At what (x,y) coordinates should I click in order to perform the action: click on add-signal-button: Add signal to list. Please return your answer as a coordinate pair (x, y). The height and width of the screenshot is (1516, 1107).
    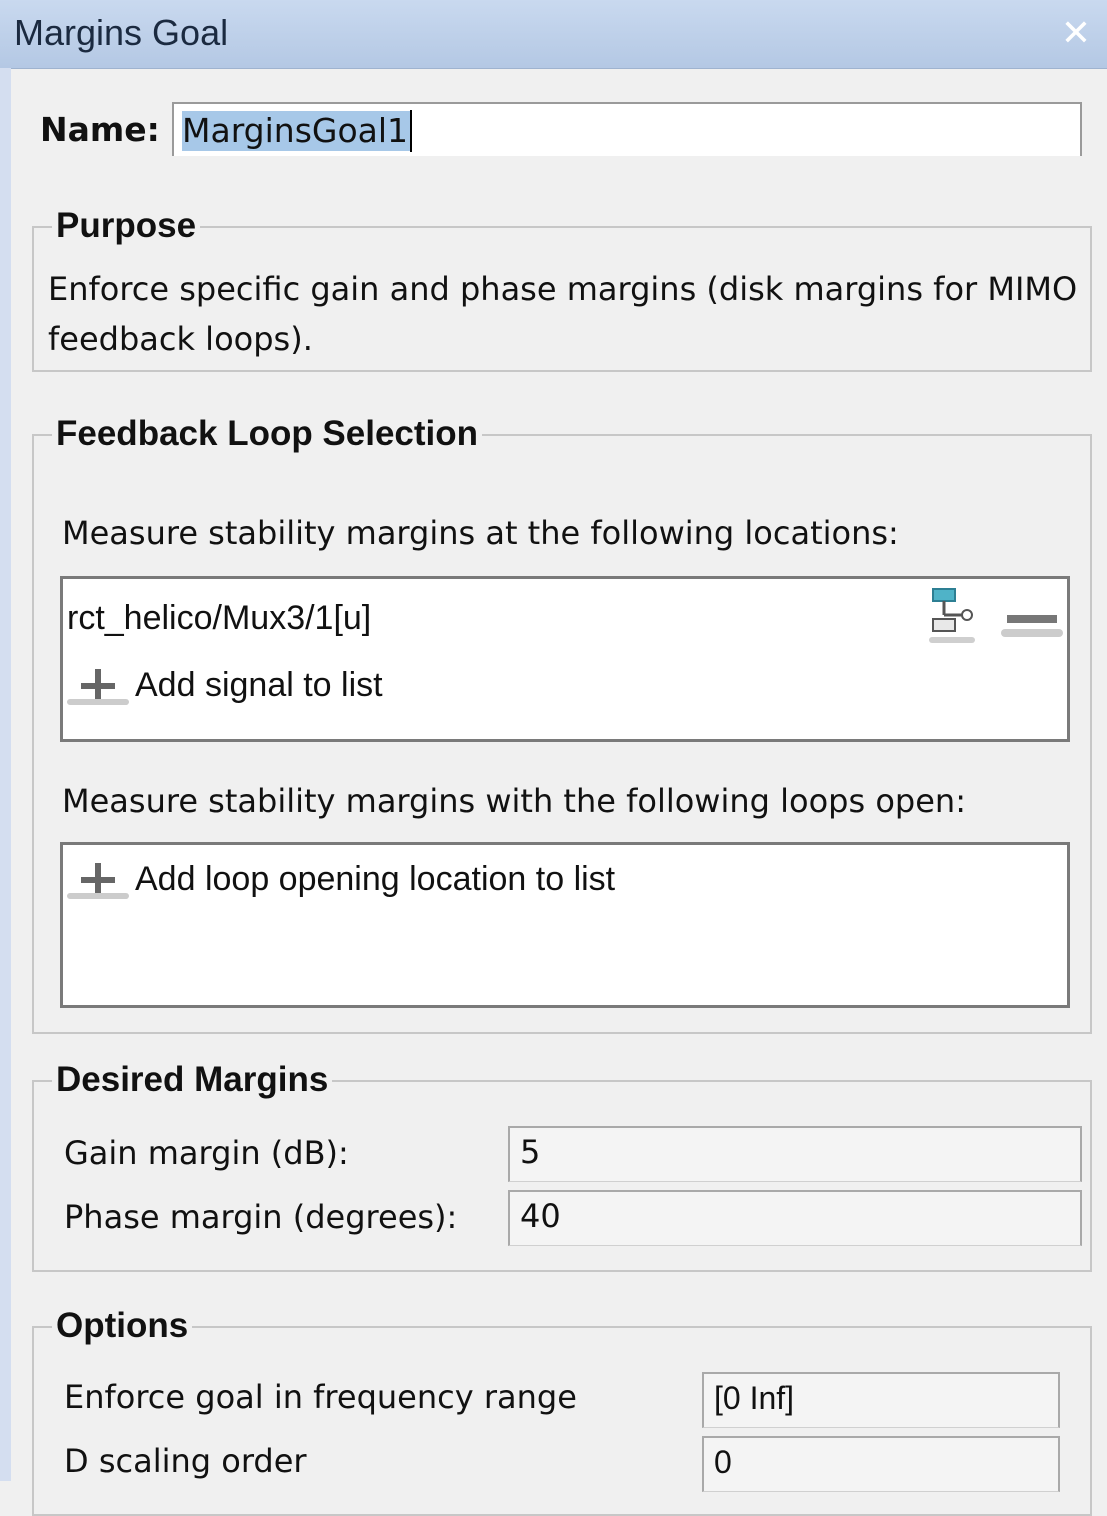
    Looking at the image, I should click on (225, 685).